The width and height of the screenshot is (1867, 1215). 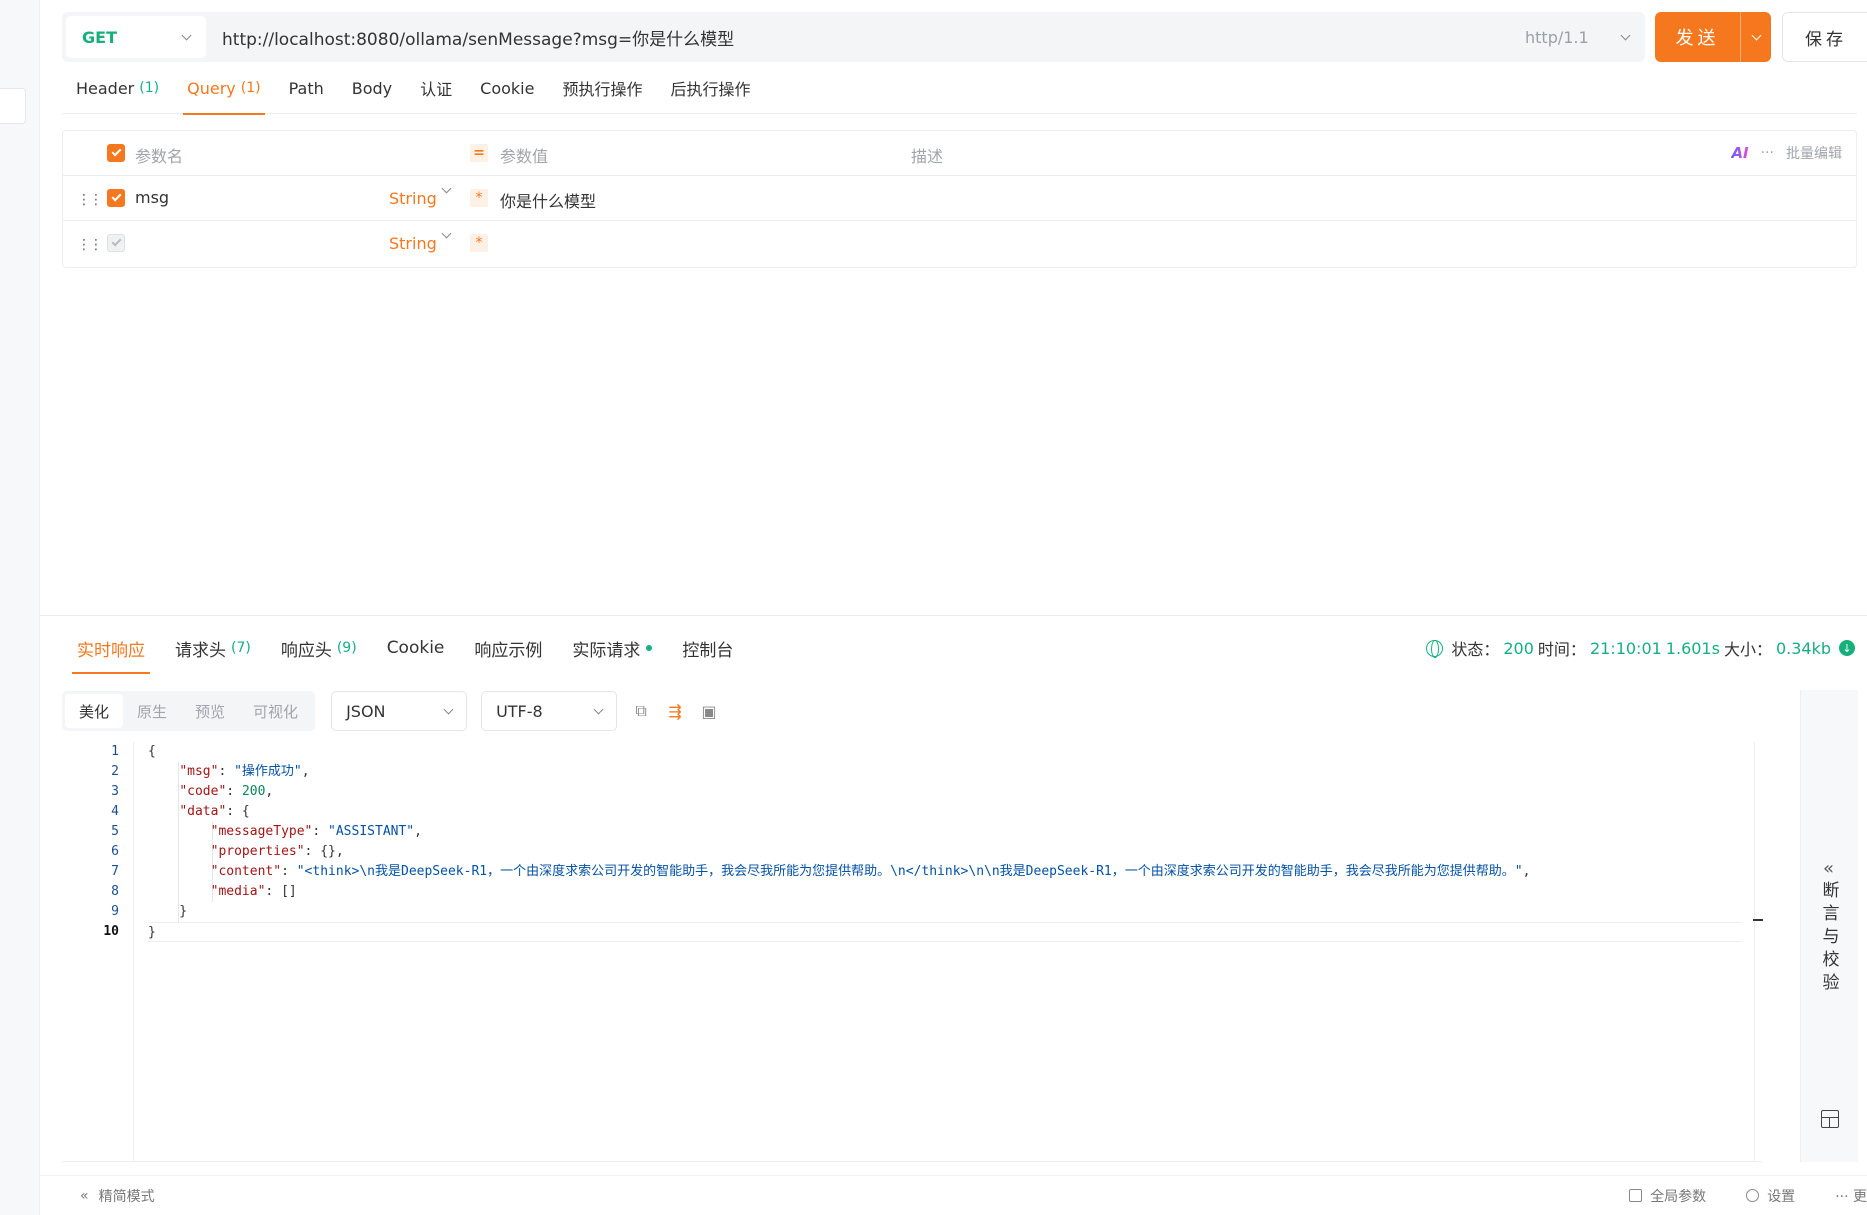 What do you see at coordinates (675, 711) in the screenshot?
I see `word-wrap-icon: ⇶` at bounding box center [675, 711].